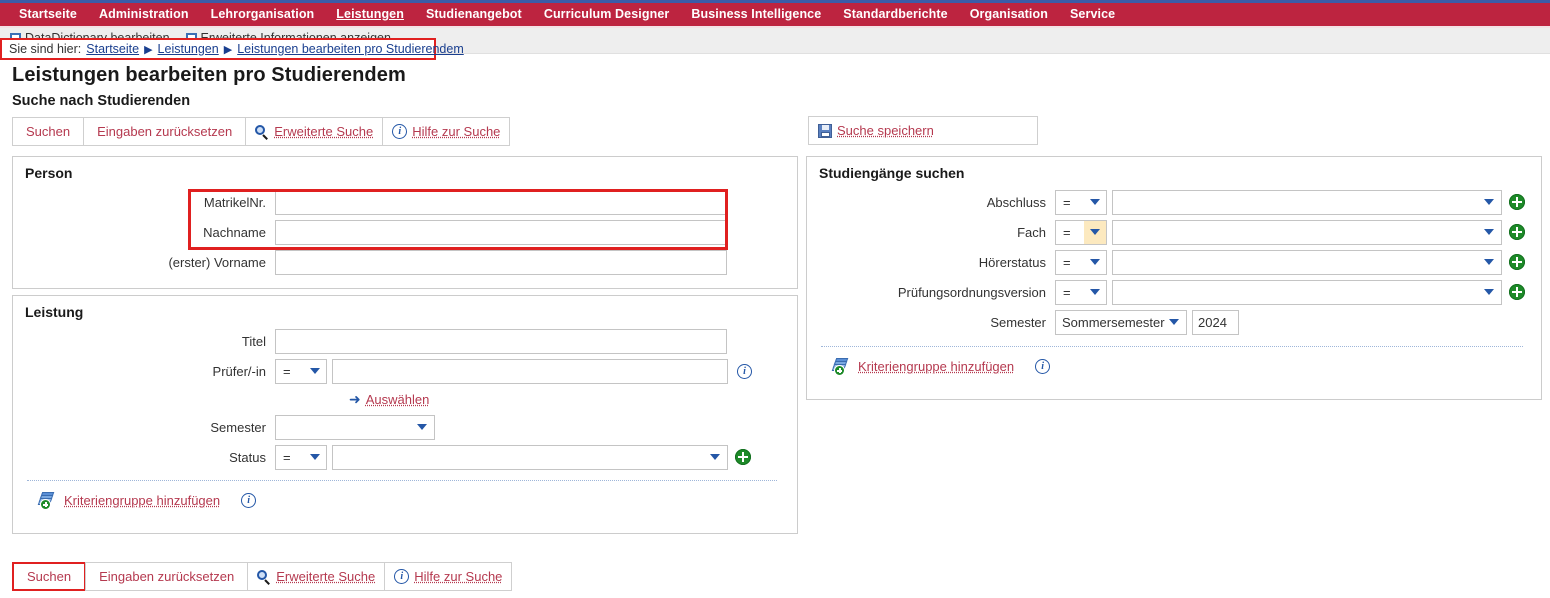 This screenshot has height=598, width=1550. Describe the element at coordinates (1174, 366) in the screenshot. I see `add-criteria-group-right: Kriteriengruppe hinzufügen i` at that location.